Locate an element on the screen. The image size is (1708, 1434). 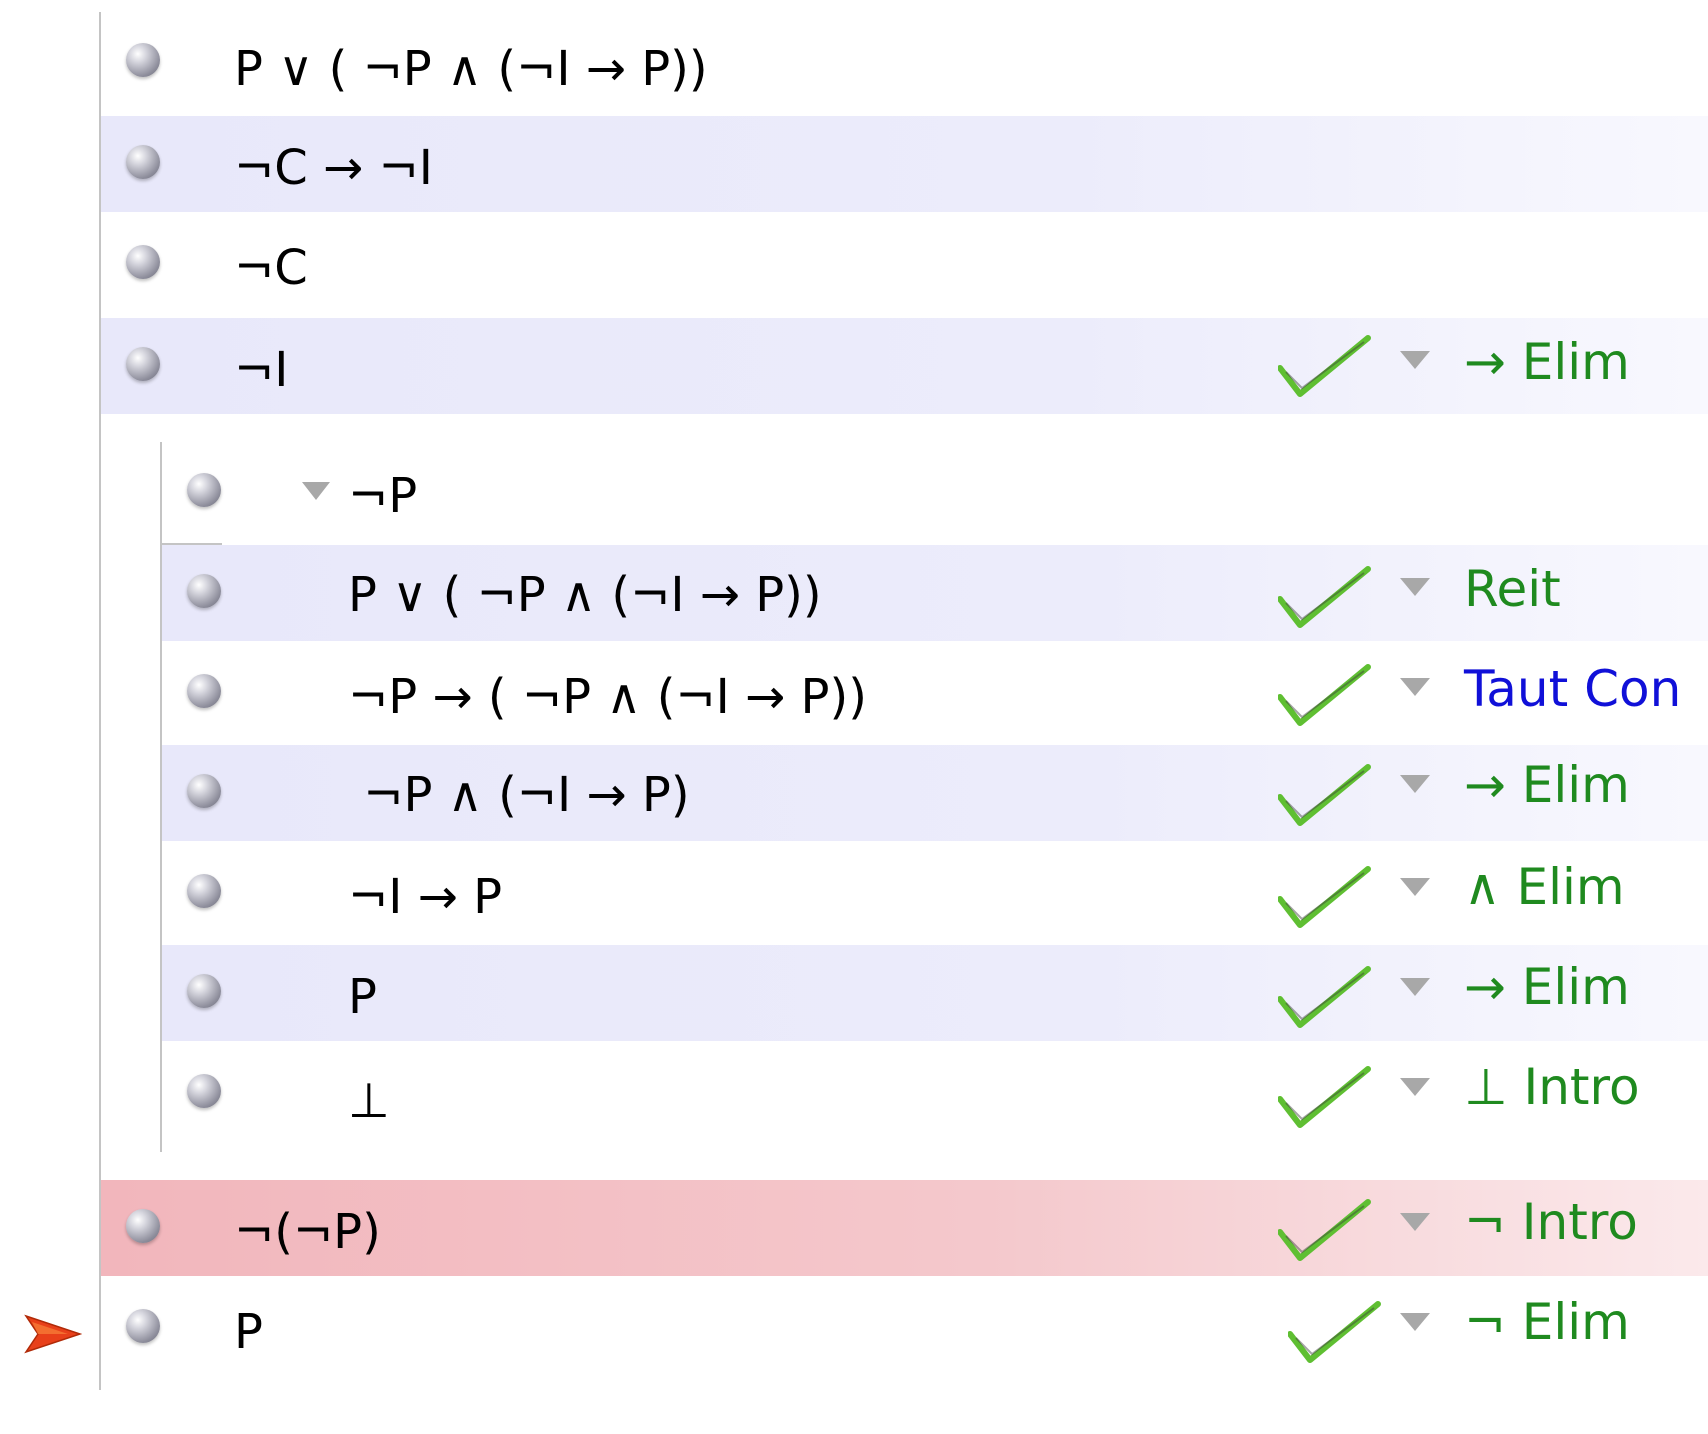
formula: ¬P ∧ (¬I → P) is located at coordinates (518, 795).